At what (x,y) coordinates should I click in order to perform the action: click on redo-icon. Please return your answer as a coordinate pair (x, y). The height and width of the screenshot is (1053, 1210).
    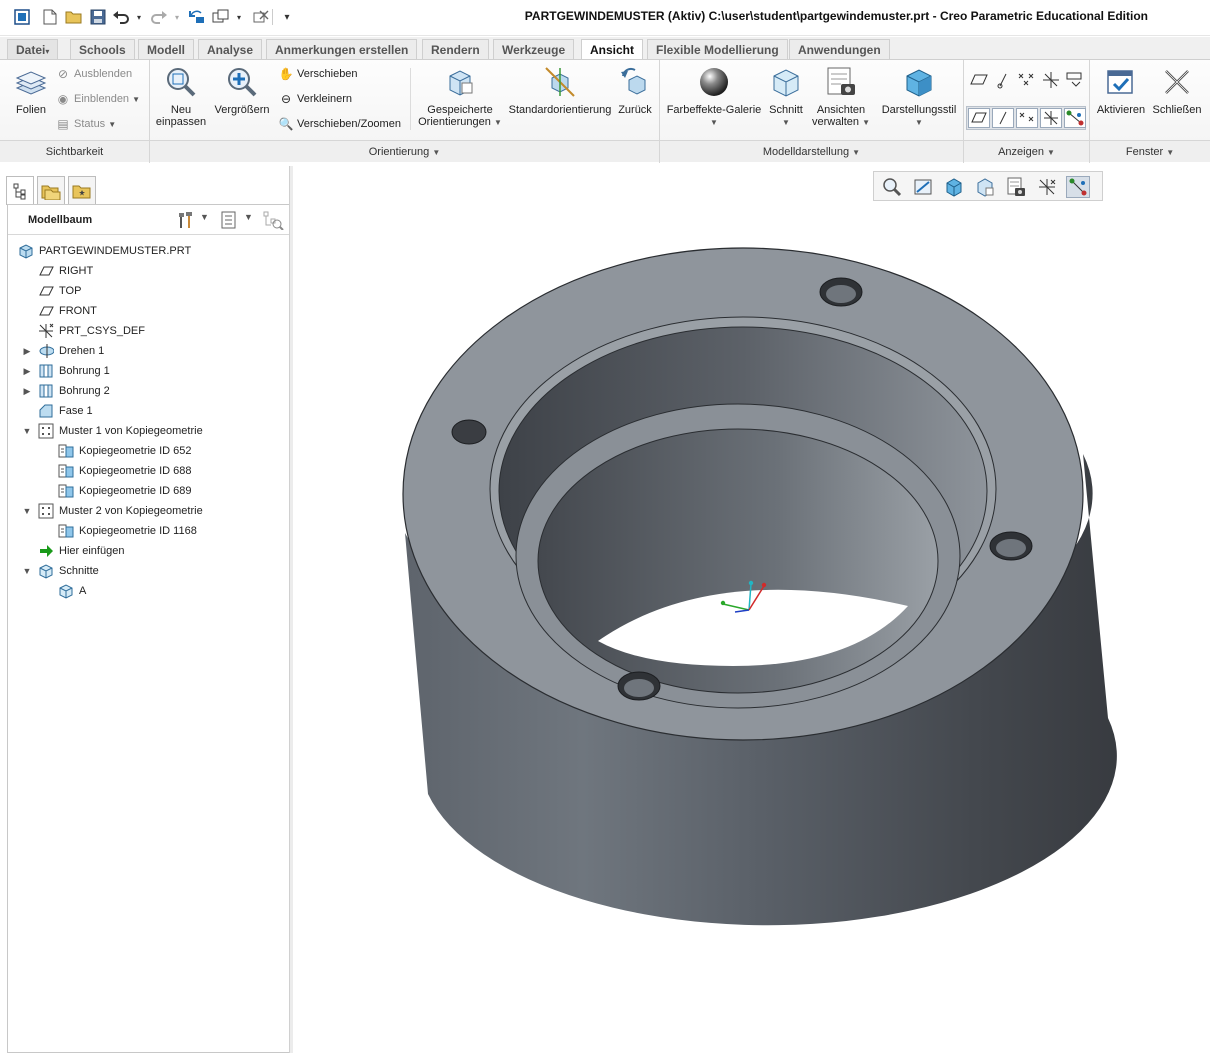
    Looking at the image, I should click on (159, 17).